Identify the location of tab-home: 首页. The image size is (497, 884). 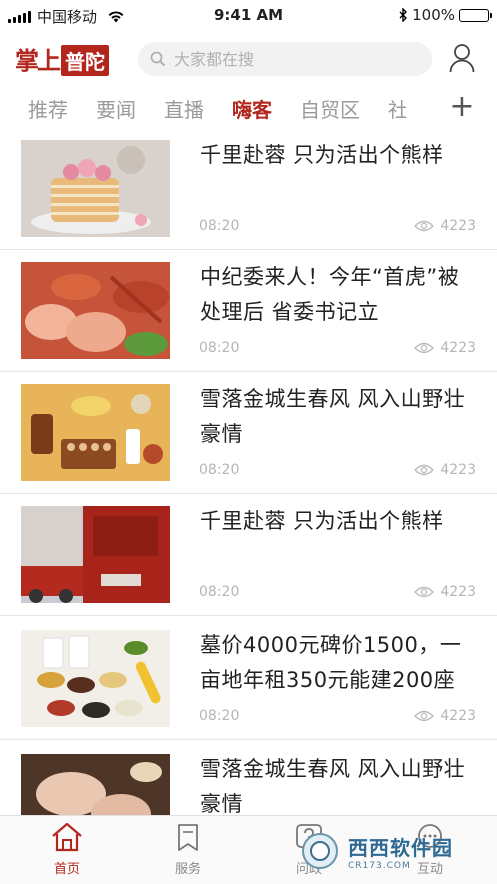
(67, 849).